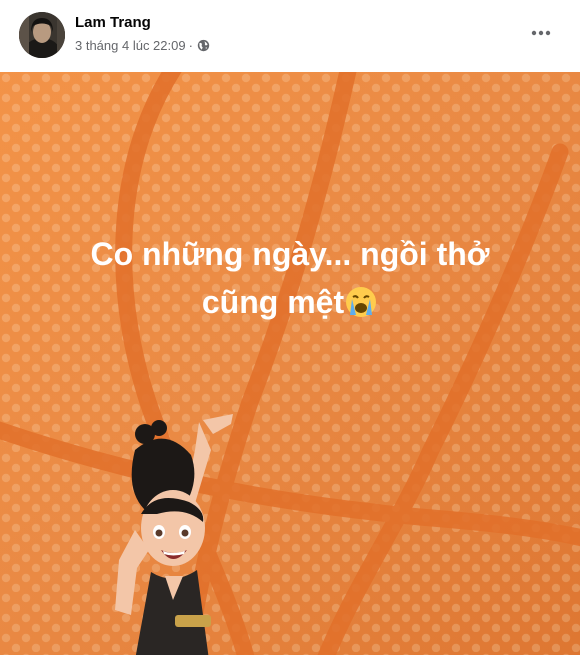 This screenshot has width=580, height=655. I want to click on more-options-button, so click(541, 33).